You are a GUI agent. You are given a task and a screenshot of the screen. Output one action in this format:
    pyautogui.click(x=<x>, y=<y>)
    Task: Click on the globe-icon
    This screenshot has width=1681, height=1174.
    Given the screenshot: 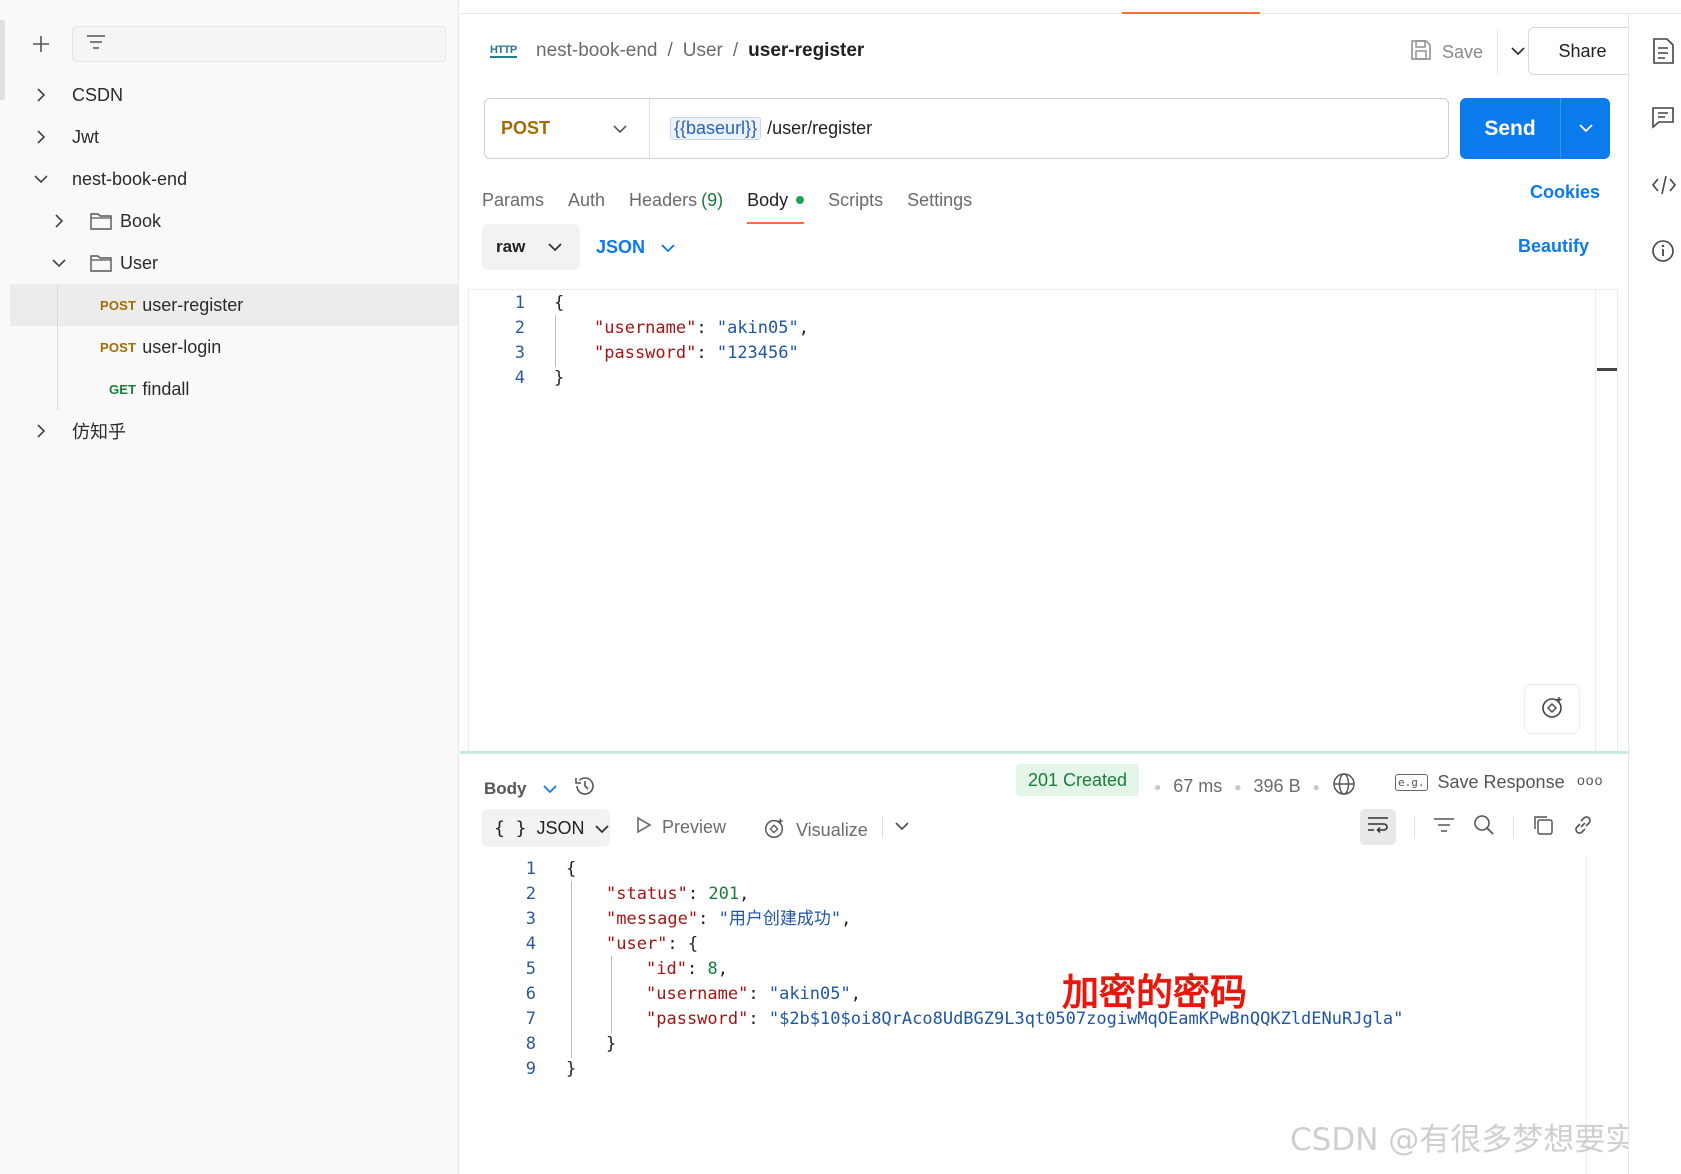 What is the action you would take?
    pyautogui.click(x=1344, y=786)
    